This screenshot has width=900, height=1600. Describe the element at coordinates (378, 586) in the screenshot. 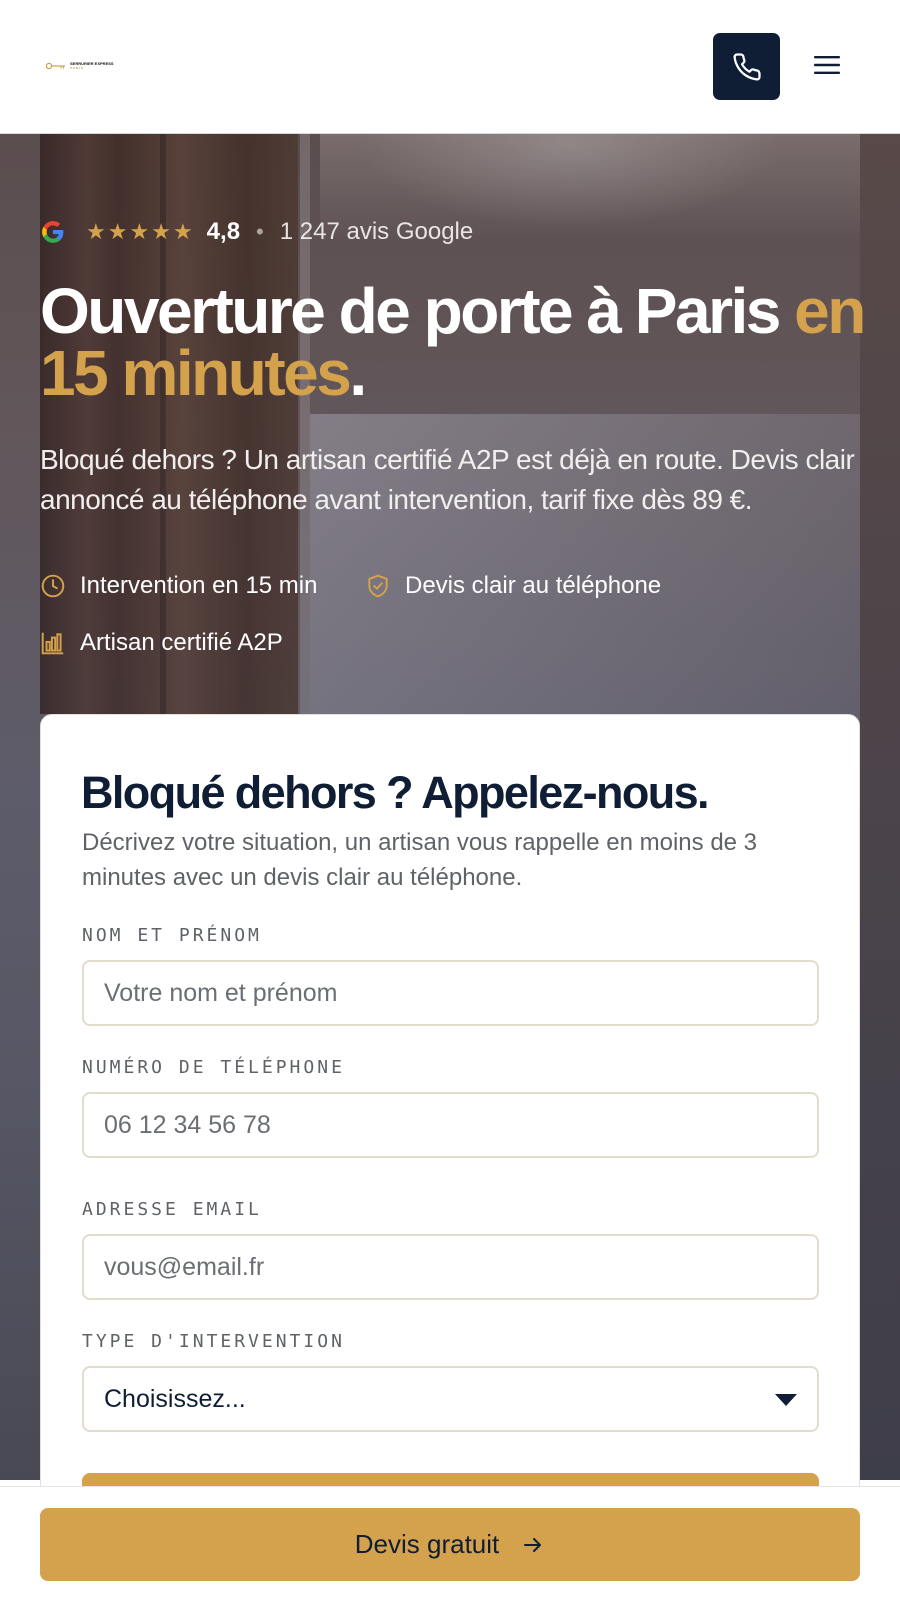

I see `shield-check-icon` at that location.